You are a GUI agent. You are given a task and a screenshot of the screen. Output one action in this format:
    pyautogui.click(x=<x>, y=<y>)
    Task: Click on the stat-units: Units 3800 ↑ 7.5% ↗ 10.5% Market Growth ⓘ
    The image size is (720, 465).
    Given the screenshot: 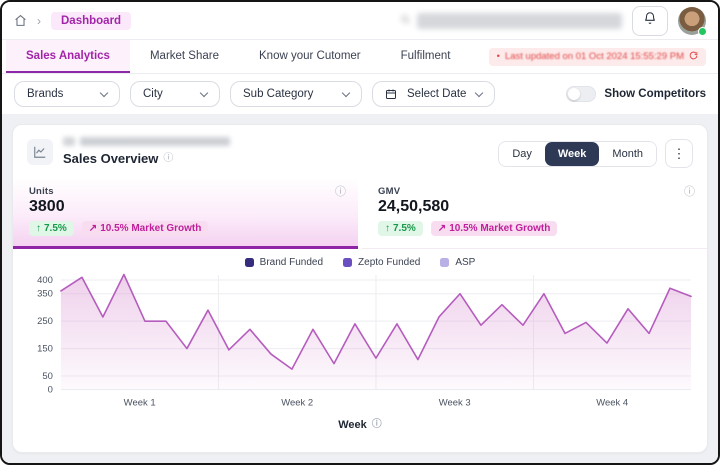 What is the action you would take?
    pyautogui.click(x=185, y=213)
    